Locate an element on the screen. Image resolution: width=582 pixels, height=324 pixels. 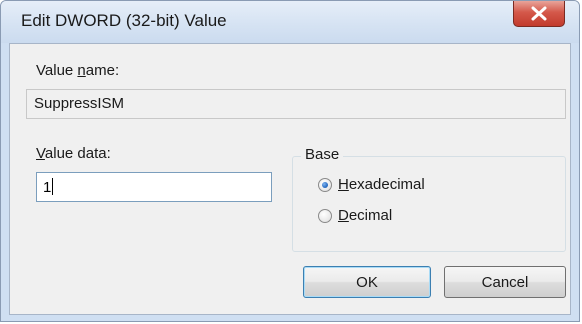
radio-decimal: Decimal is located at coordinates (355, 215).